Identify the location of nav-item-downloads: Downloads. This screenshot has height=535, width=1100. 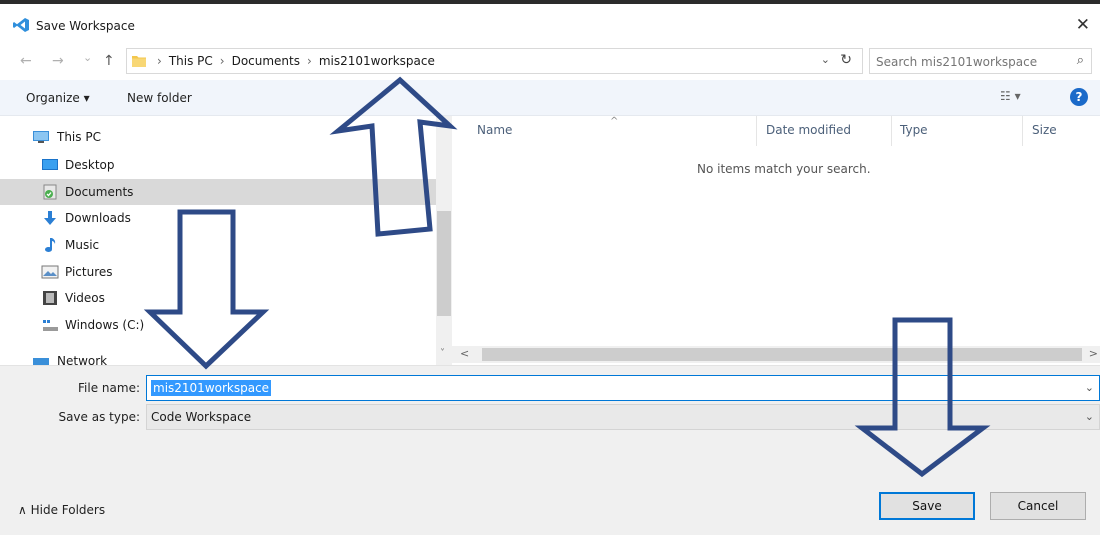
(218, 218).